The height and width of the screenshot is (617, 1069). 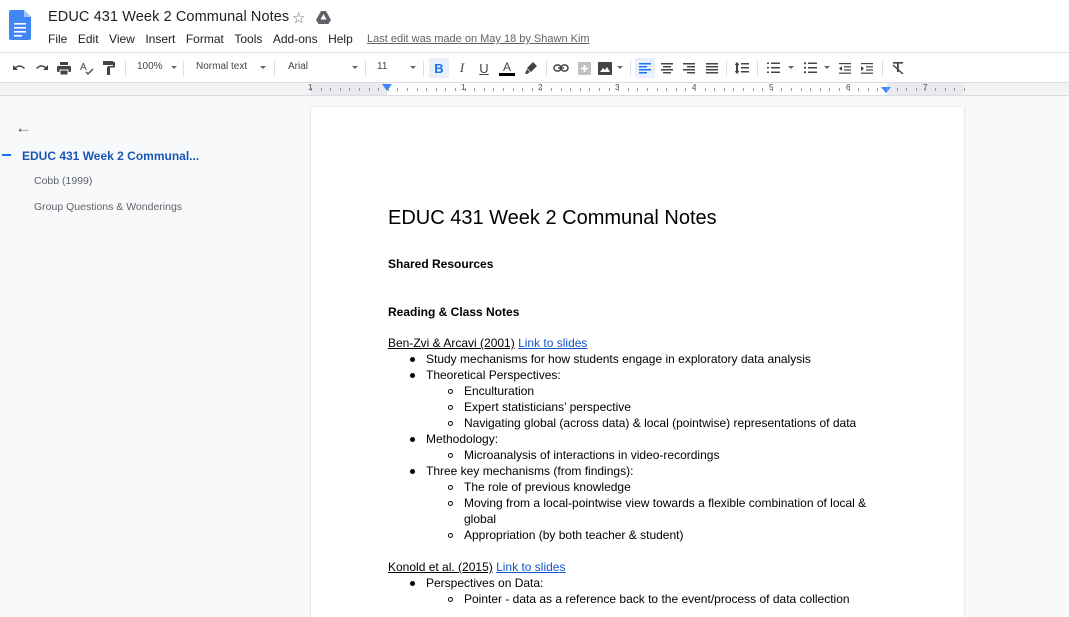 What do you see at coordinates (382, 66) in the screenshot?
I see `font-size-select: 11` at bounding box center [382, 66].